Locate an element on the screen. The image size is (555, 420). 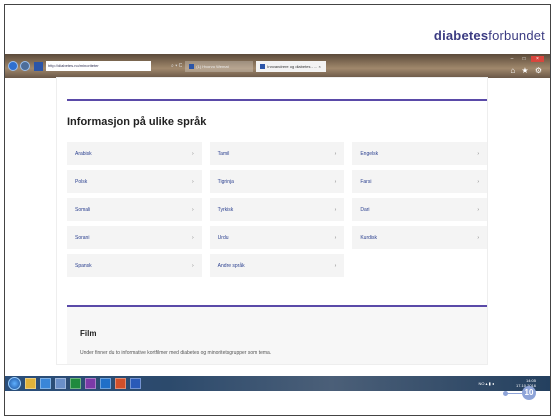
language-link: Polsk › is located at coordinates (134, 181).